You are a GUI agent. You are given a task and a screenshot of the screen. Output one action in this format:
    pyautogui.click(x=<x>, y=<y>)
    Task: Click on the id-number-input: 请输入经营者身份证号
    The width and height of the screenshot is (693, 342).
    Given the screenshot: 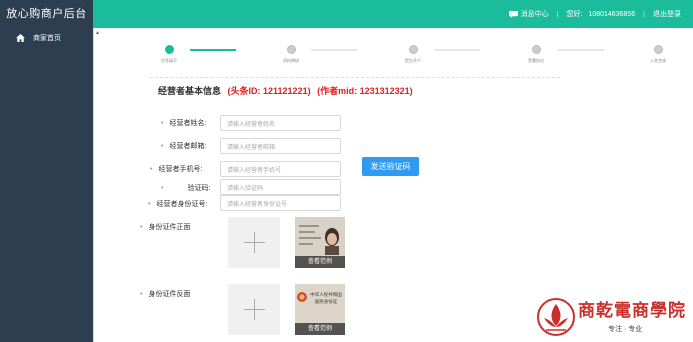 What is the action you would take?
    pyautogui.click(x=280, y=203)
    